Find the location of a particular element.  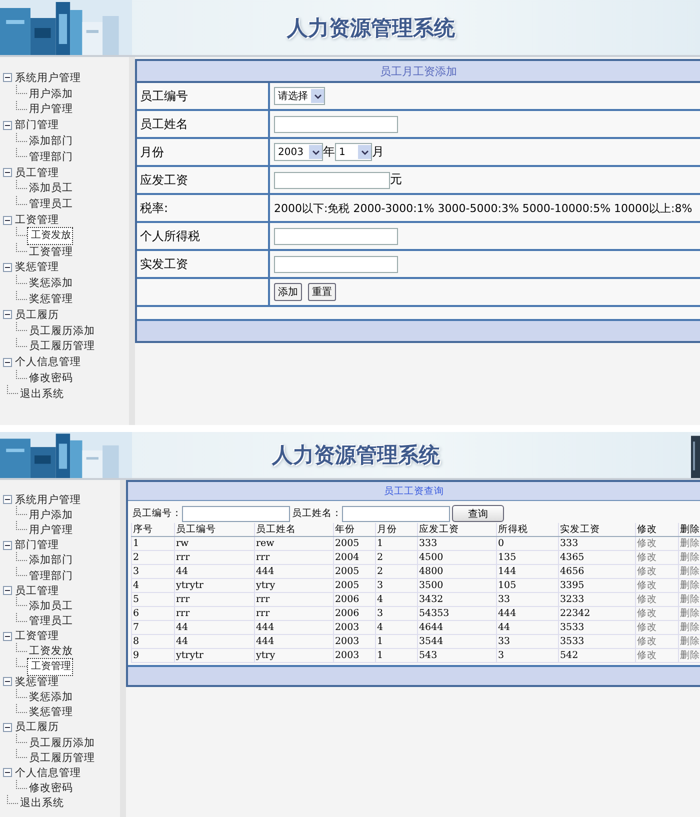

form-button: 重置 is located at coordinates (322, 292).